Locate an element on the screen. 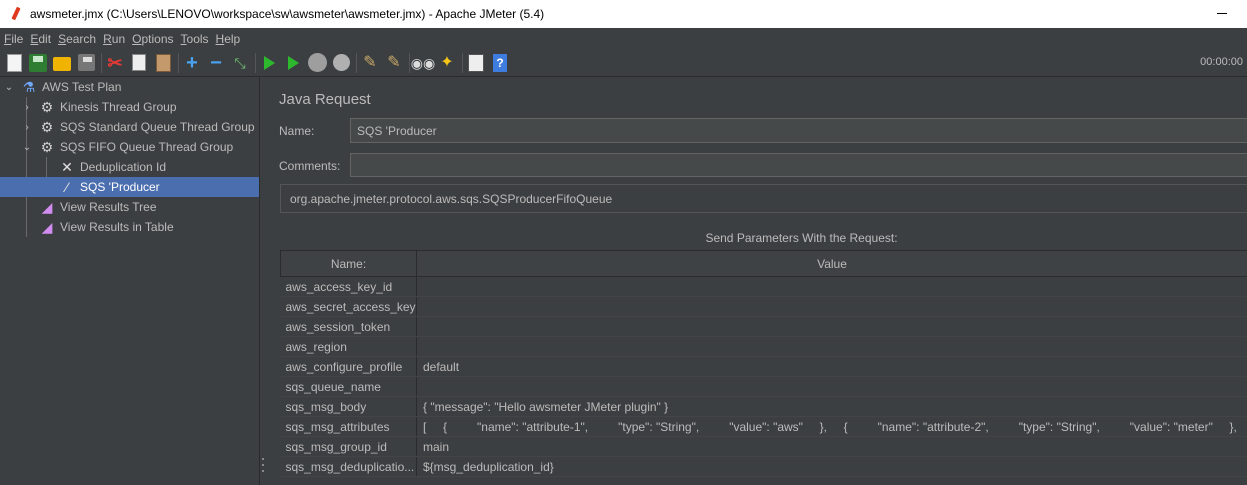  param-name: sqs_msg_group_id is located at coordinates (348, 446).